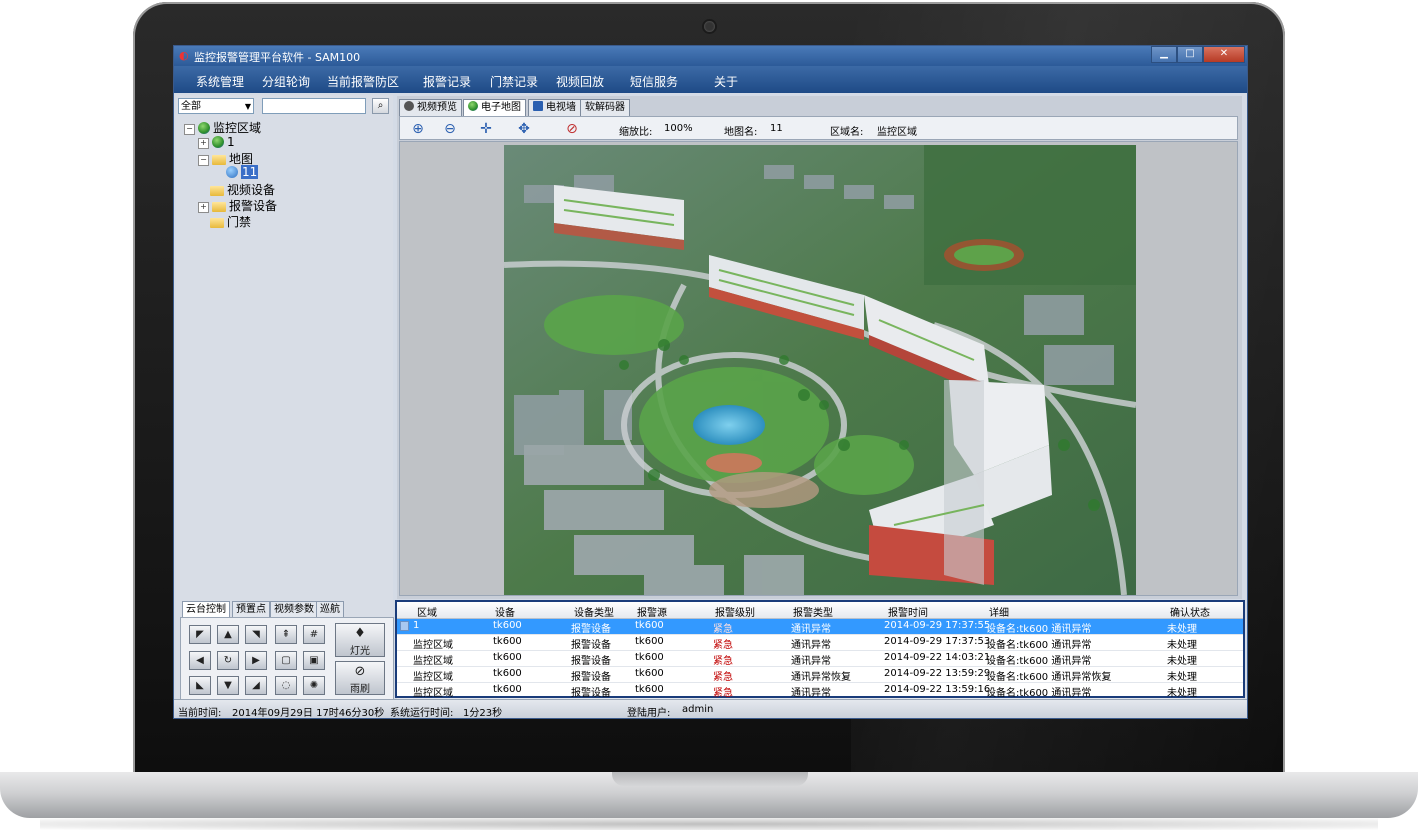 This screenshot has height=836, width=1418. What do you see at coordinates (360, 678) in the screenshot?
I see `wiper-button: ⊘ 雨刷` at bounding box center [360, 678].